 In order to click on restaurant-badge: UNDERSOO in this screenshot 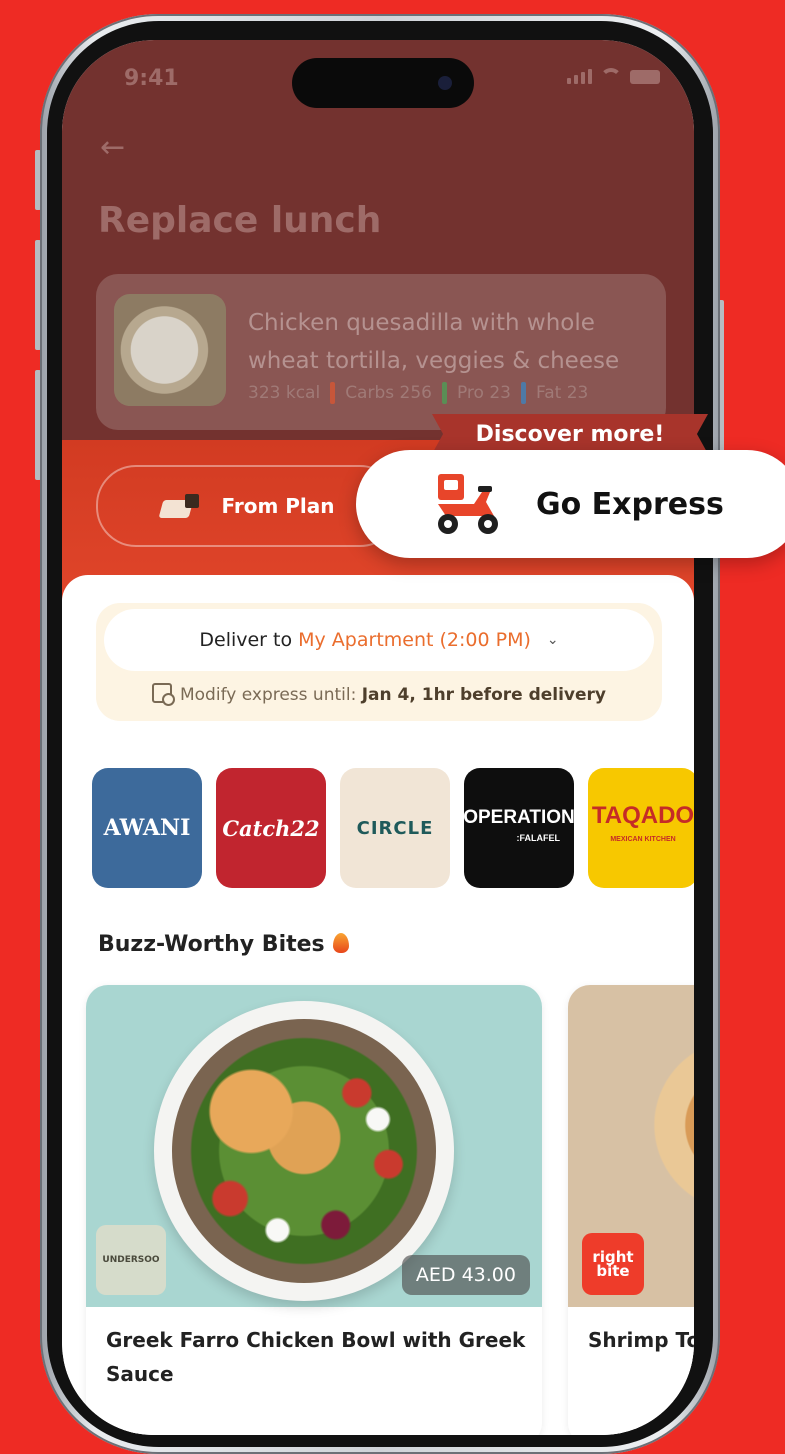, I will do `click(131, 1260)`.